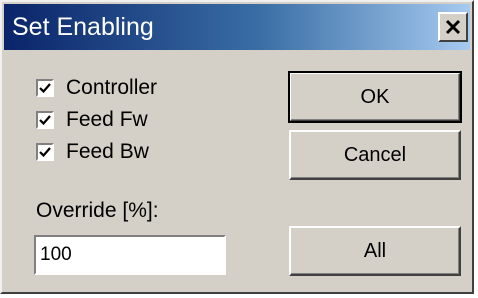 The image size is (478, 298). What do you see at coordinates (112, 87) in the screenshot?
I see `controller-label: Controller` at bounding box center [112, 87].